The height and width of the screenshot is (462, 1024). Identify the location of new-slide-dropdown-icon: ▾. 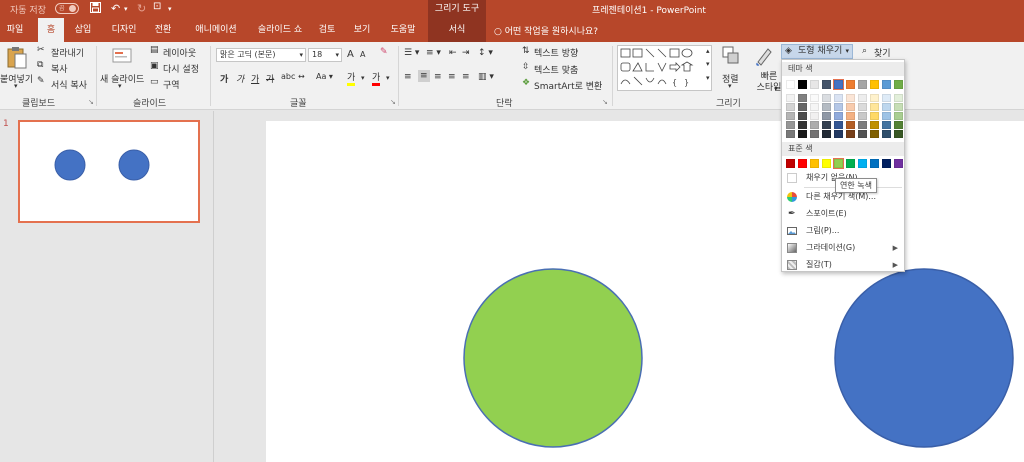
(120, 86).